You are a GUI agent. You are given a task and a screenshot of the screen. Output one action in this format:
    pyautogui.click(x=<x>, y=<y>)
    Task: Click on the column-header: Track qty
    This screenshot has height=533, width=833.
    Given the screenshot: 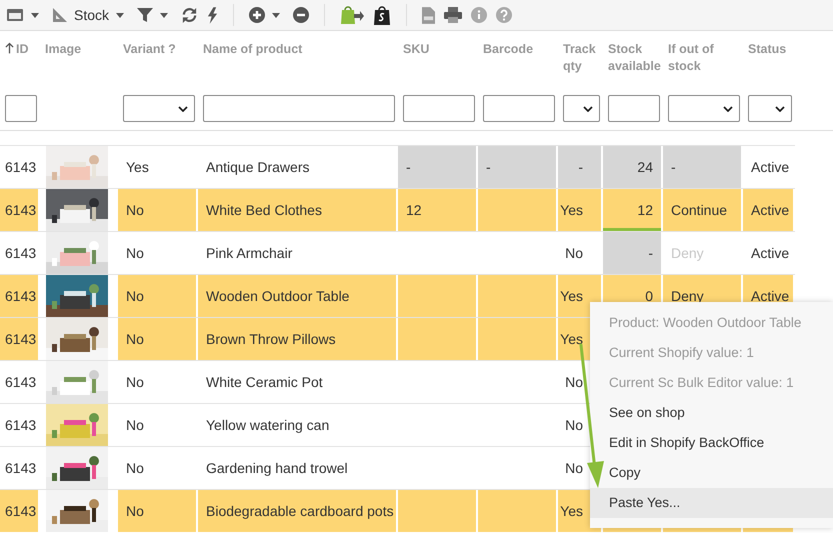 What is the action you would take?
    pyautogui.click(x=581, y=58)
    